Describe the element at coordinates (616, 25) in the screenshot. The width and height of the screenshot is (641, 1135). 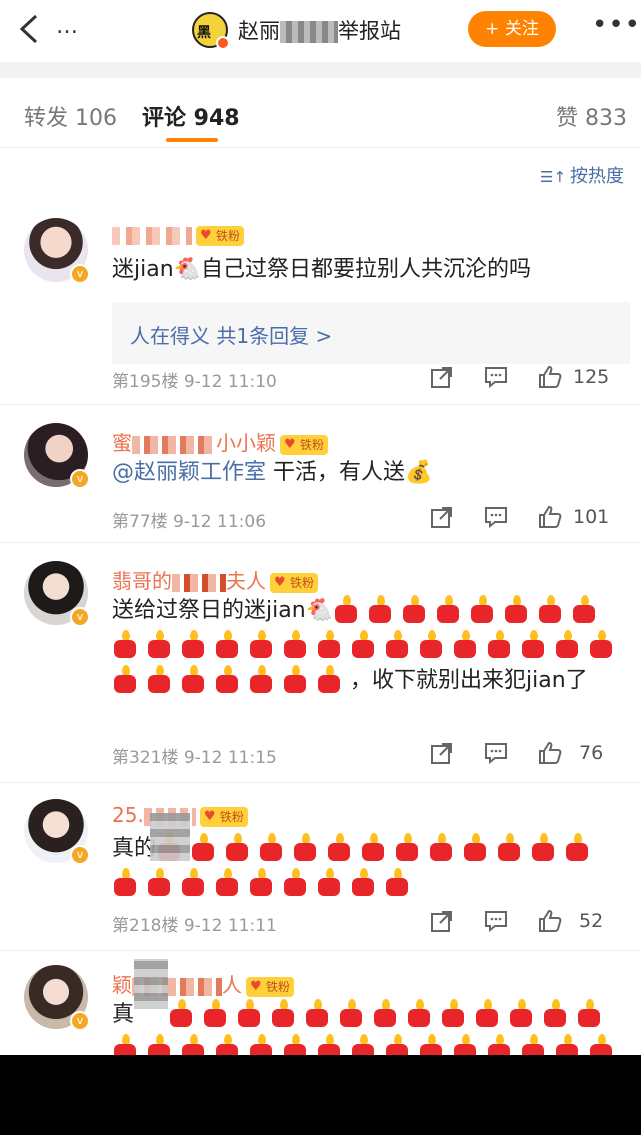
I see `more-options-icon: •••` at that location.